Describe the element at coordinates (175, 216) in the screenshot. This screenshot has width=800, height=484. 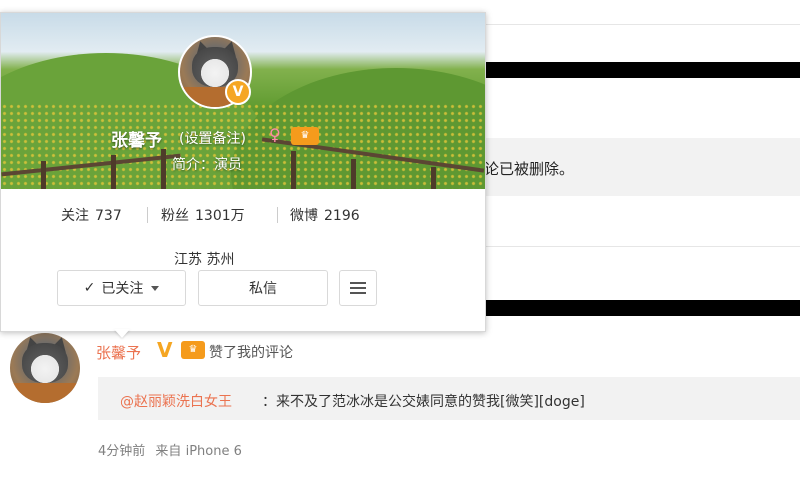
I see `stat-label: 粉丝` at that location.